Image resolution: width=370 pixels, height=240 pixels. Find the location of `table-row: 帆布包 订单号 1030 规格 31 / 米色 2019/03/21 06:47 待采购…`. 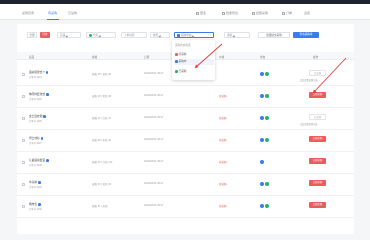

table-row: 帆布包 订单号 1030 规格 31 / 米色 2019/03/21 06:47 待采购… is located at coordinates (185, 207).